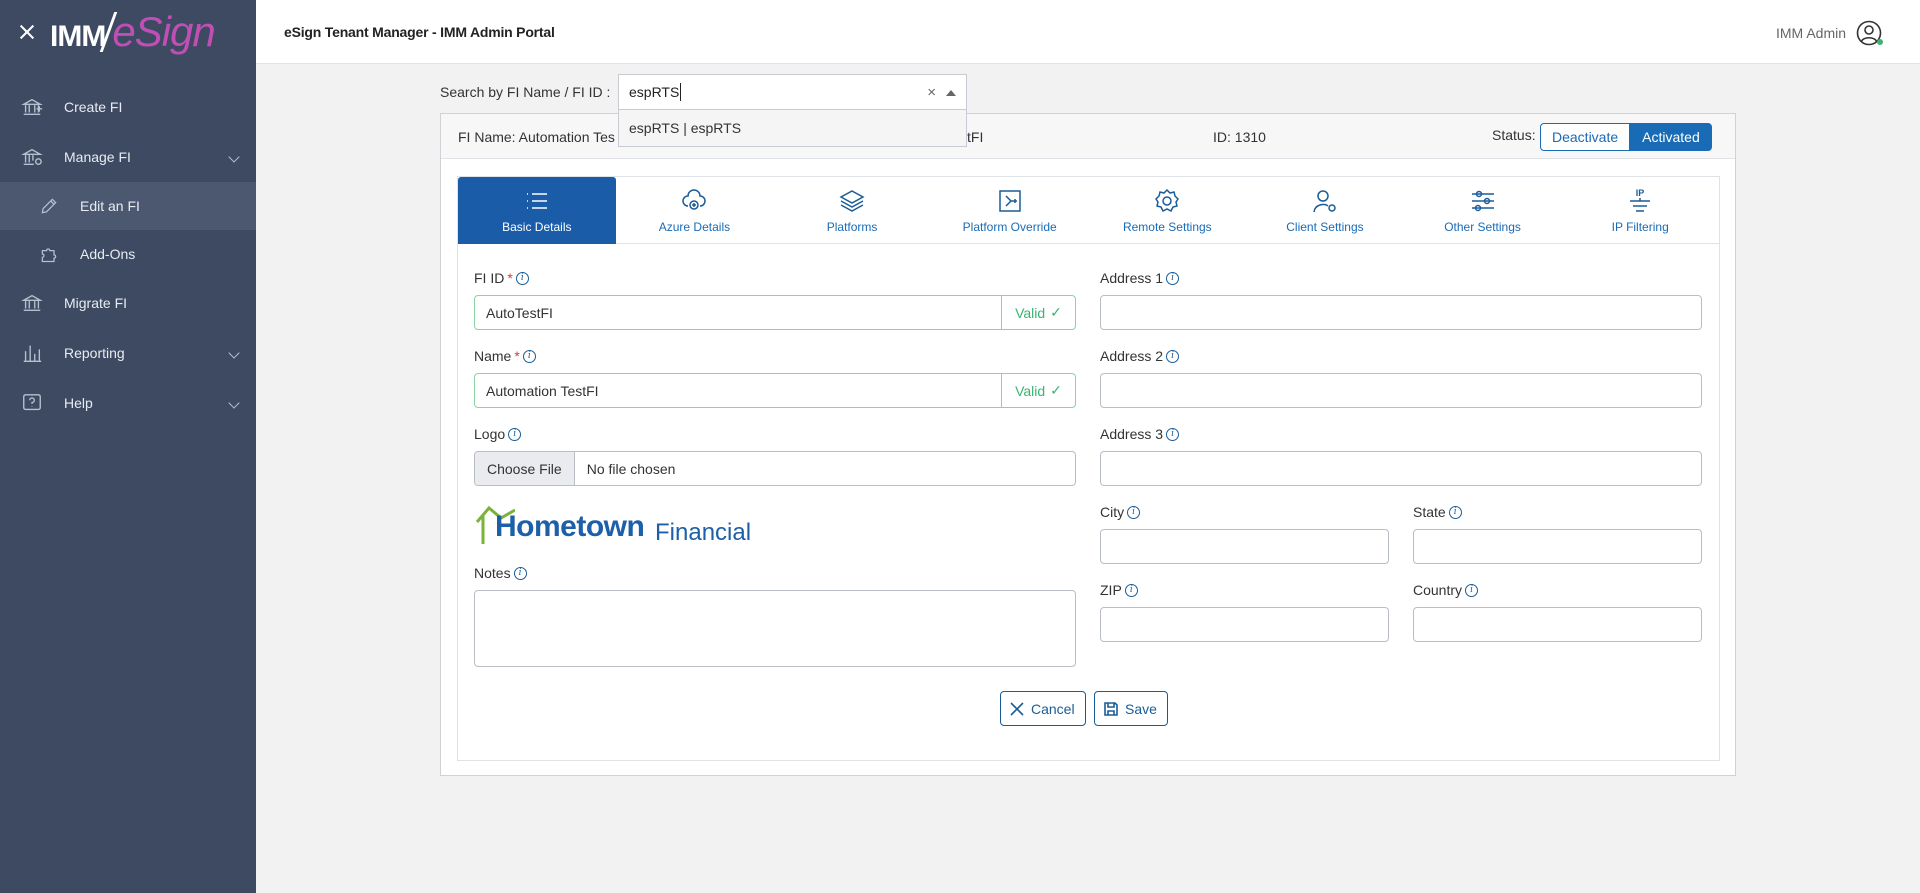 This screenshot has width=1920, height=893. Describe the element at coordinates (419, 31) in the screenshot. I see `page-title: eSign Tenant Manager - IMM Admin Portal` at that location.